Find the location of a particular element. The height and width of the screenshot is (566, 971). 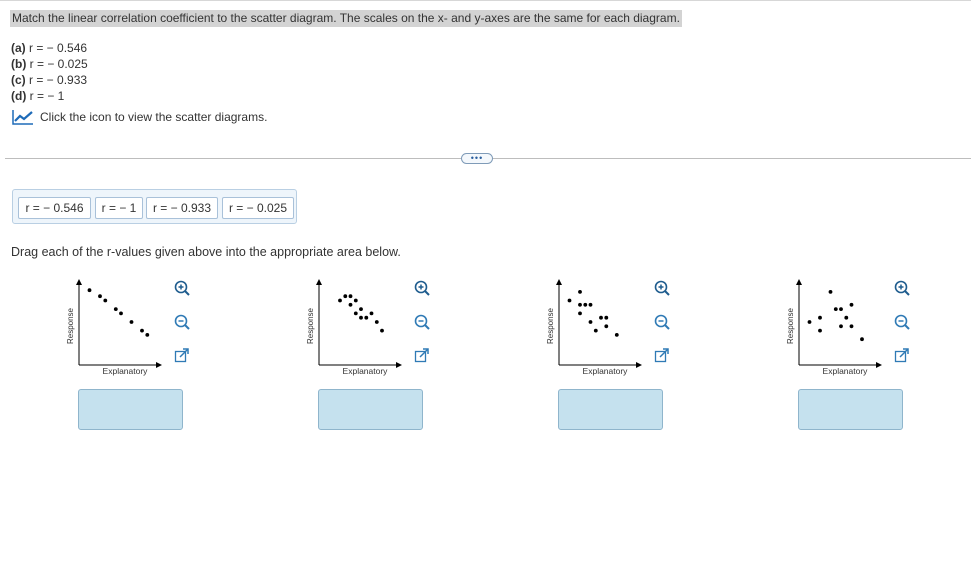

option-c: (c) r = − 0.933 is located at coordinates (49, 80).